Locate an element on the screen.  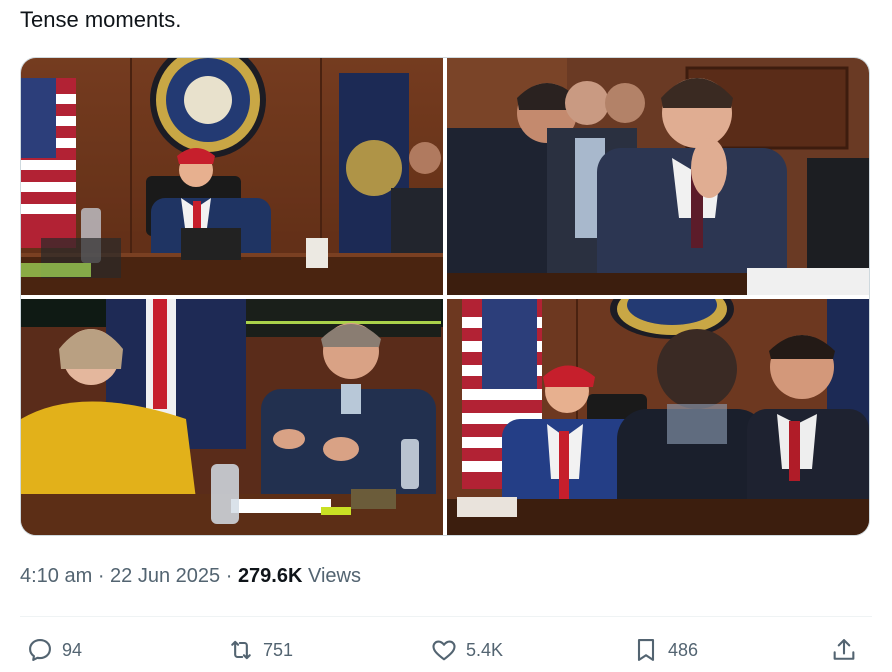
bookmark-button: 486 is located at coordinates (665, 650).